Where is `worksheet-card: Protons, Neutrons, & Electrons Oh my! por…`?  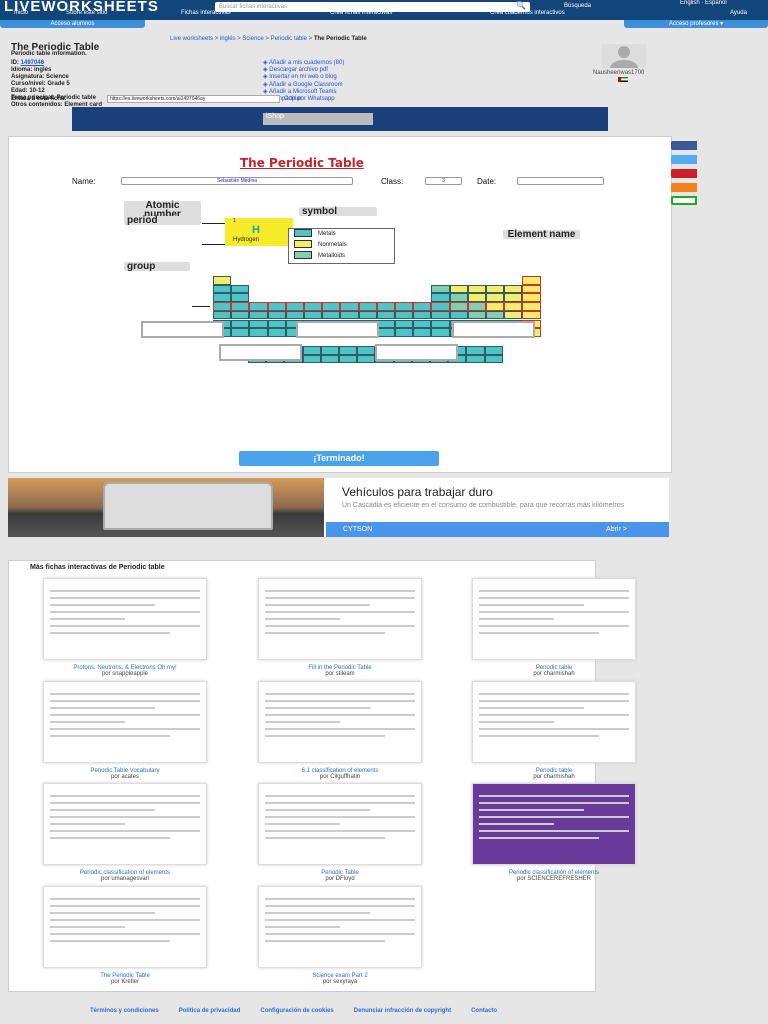 worksheet-card: Protons, Neutrons, & Electrons Oh my! por… is located at coordinates (125, 627).